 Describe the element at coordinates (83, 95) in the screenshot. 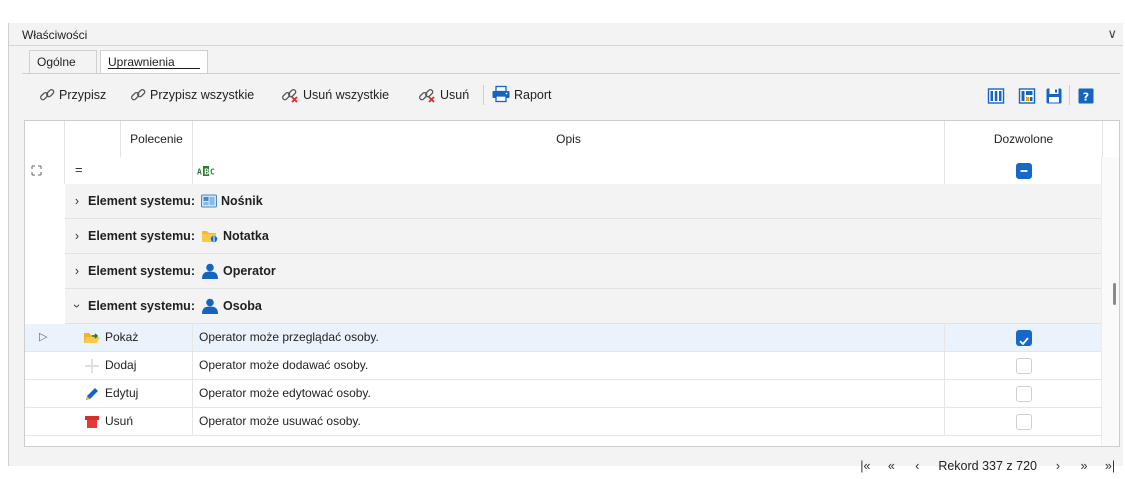

I see `assign-label: Przypisz` at that location.